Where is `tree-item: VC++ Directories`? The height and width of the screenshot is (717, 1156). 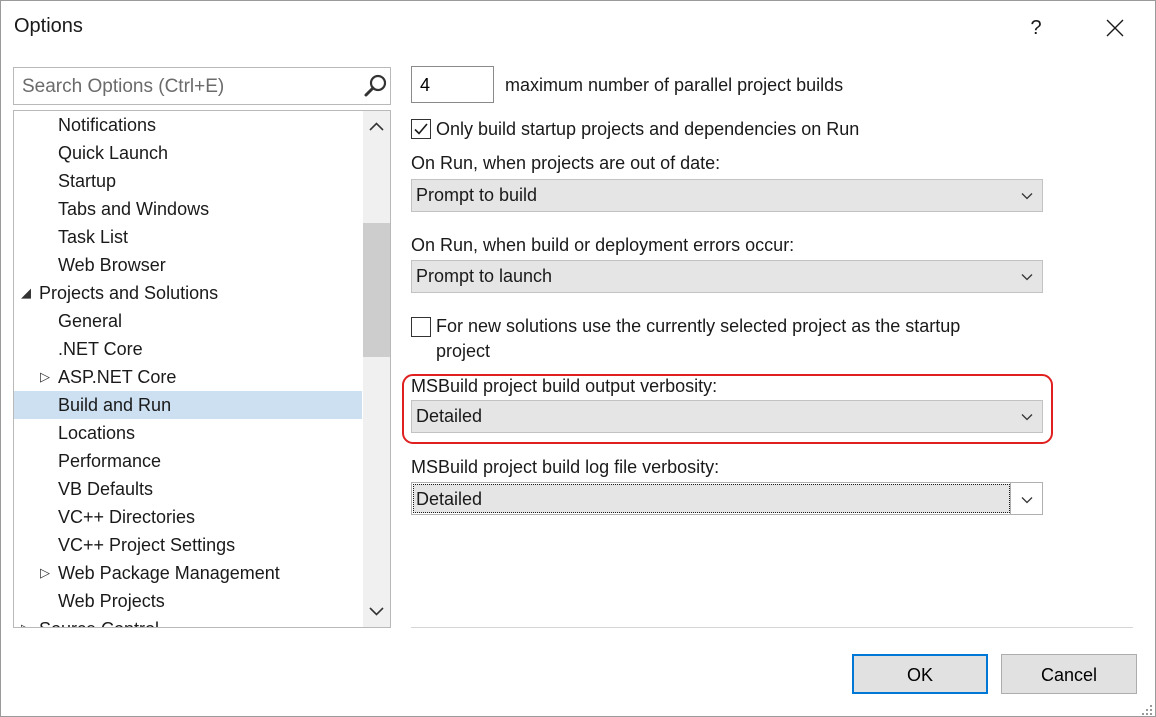 tree-item: VC++ Directories is located at coordinates (188, 517).